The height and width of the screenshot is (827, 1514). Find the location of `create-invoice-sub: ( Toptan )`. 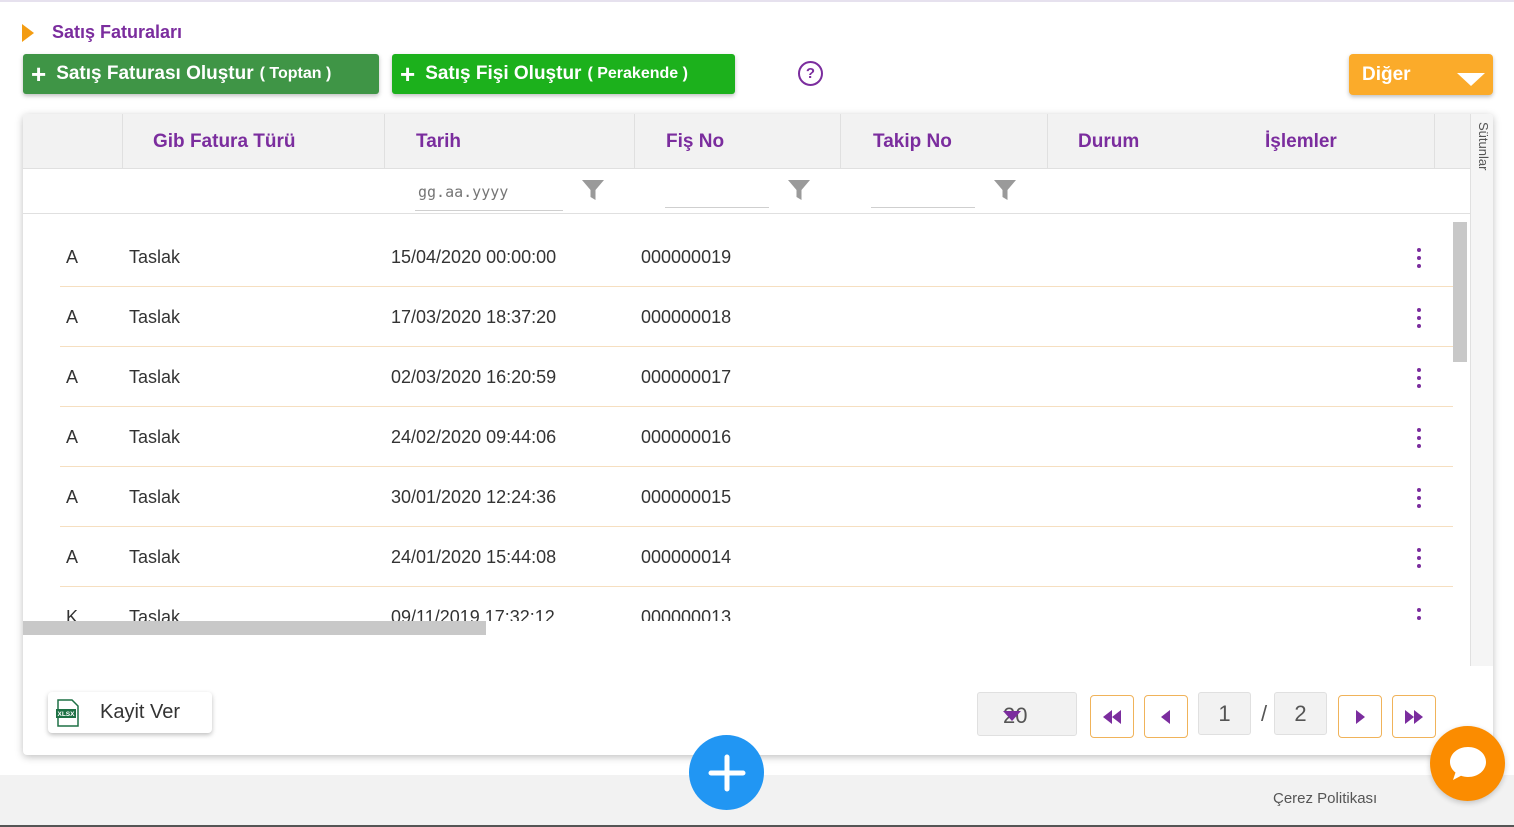

create-invoice-sub: ( Toptan ) is located at coordinates (295, 73).